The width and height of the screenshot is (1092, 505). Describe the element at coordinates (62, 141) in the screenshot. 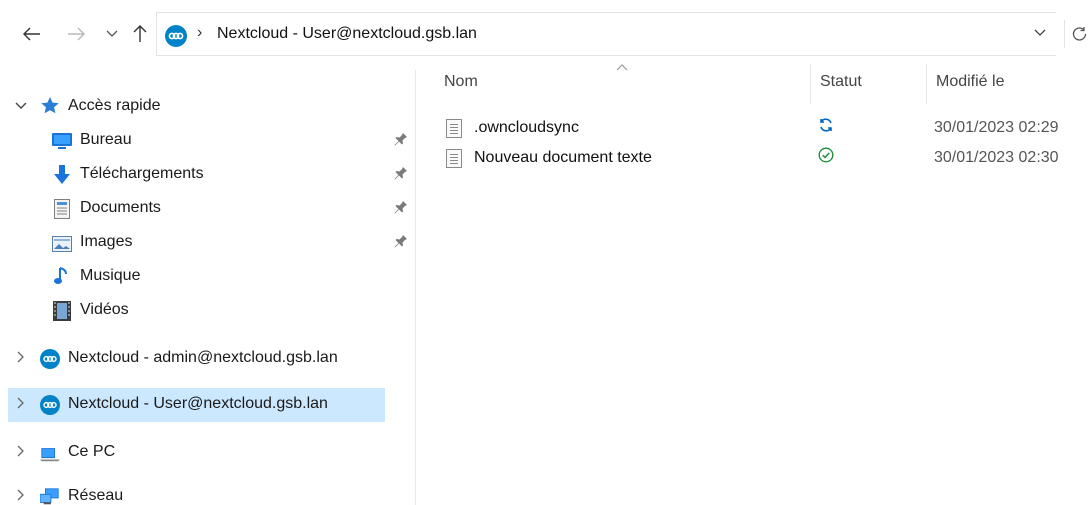

I see `desktop-icon` at that location.